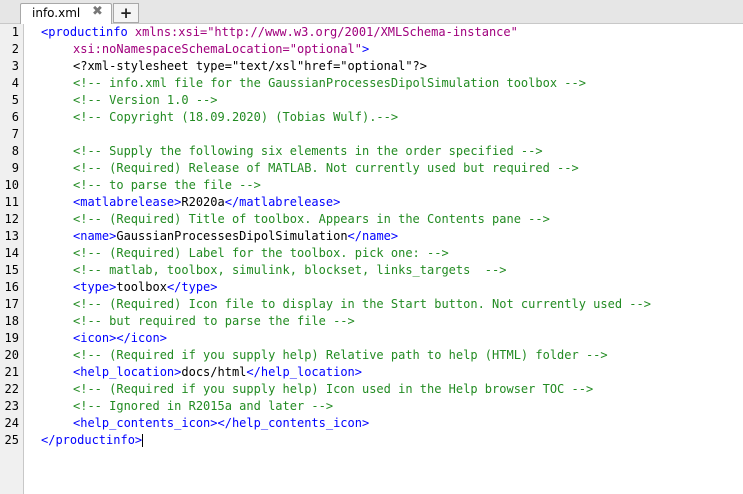  I want to click on xml-text: GaussianProcessesDipolSimulation, so click(232, 236).